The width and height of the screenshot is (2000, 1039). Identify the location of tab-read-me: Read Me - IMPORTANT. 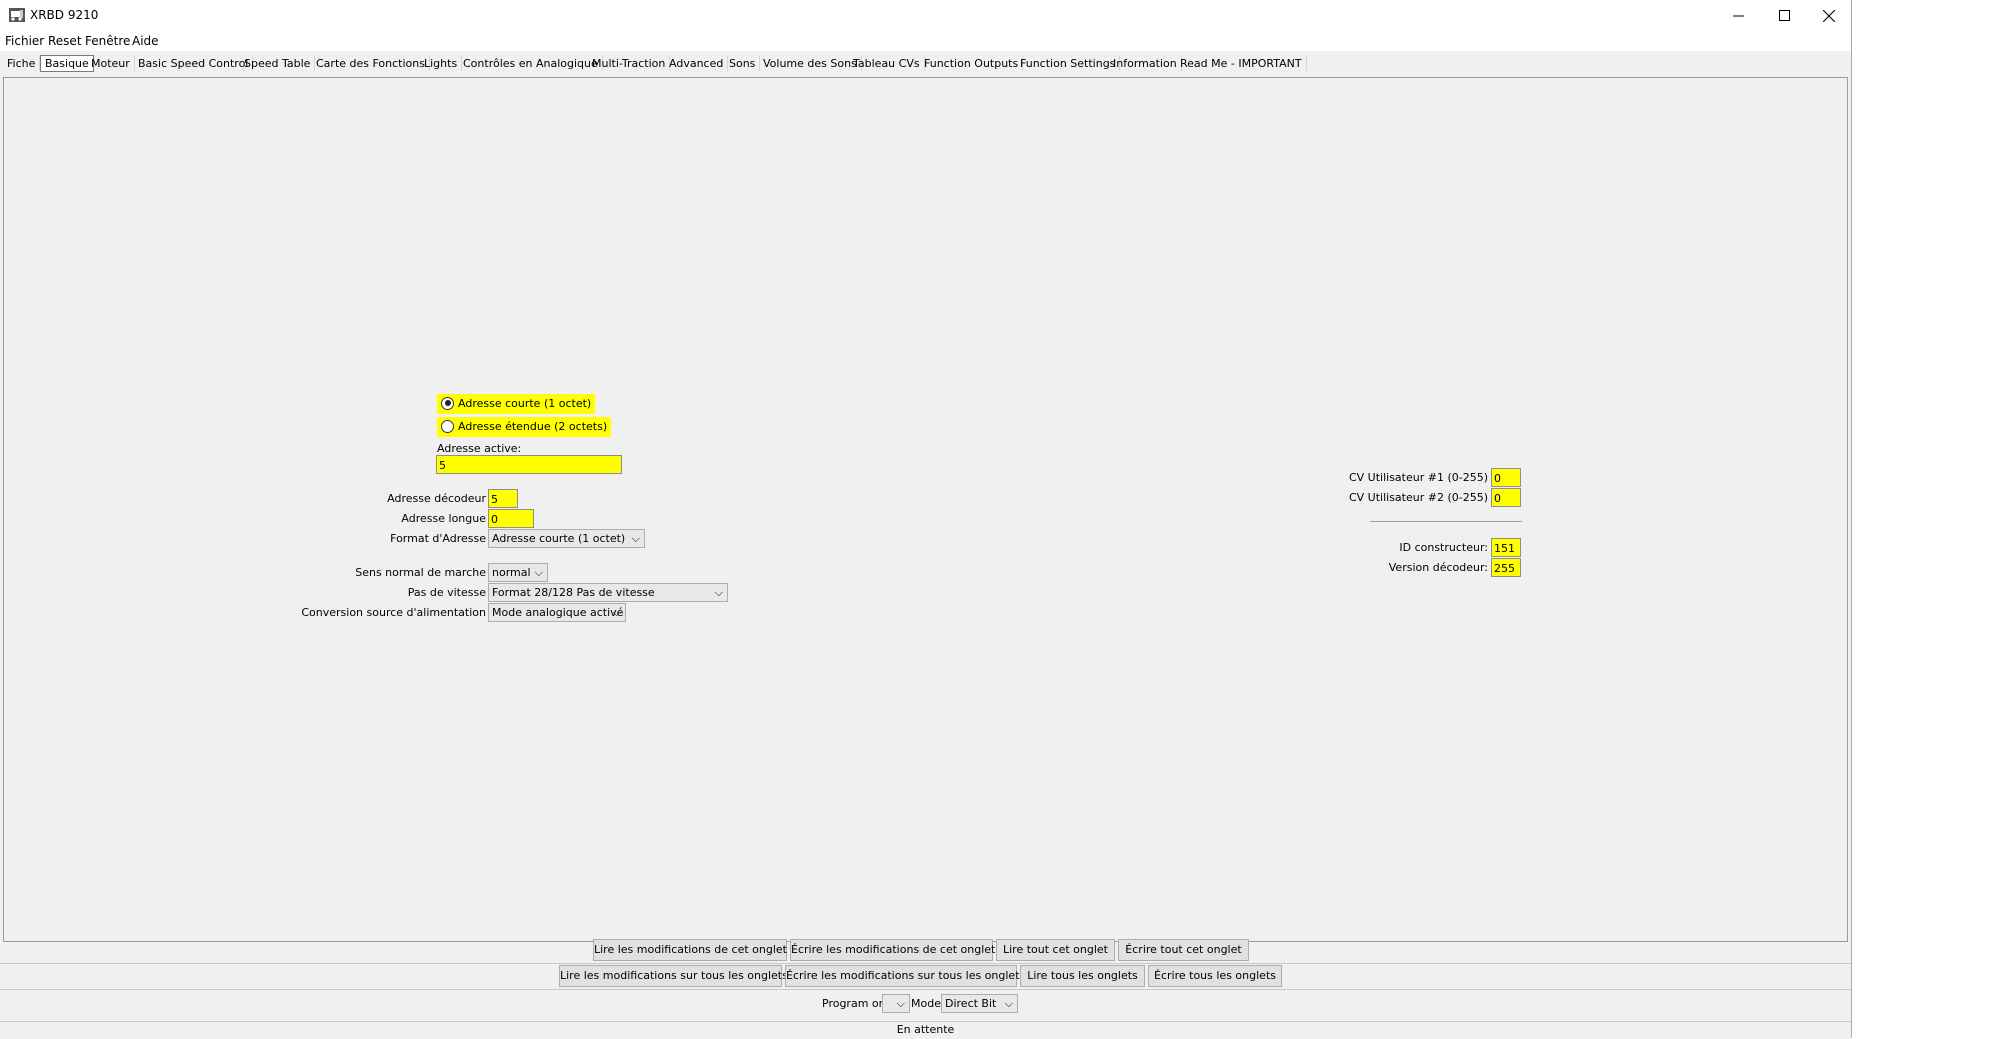
(1241, 63).